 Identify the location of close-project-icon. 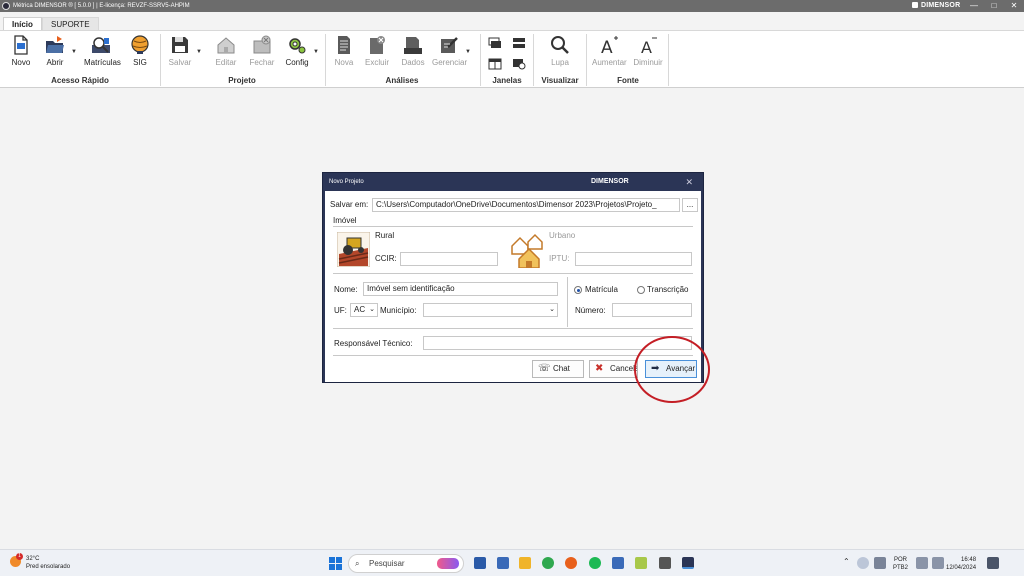
(262, 44).